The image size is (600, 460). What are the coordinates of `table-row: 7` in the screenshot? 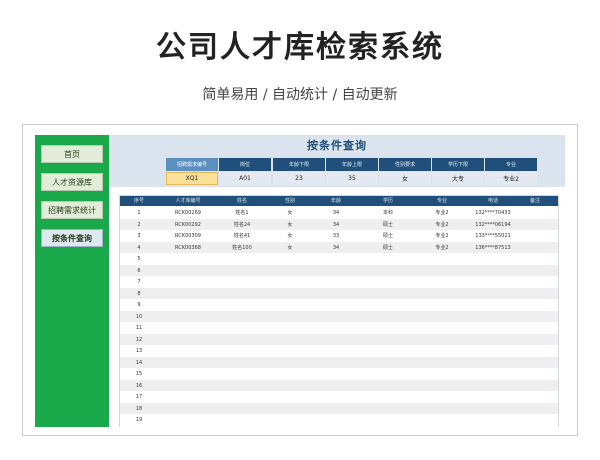 It's located at (339, 282).